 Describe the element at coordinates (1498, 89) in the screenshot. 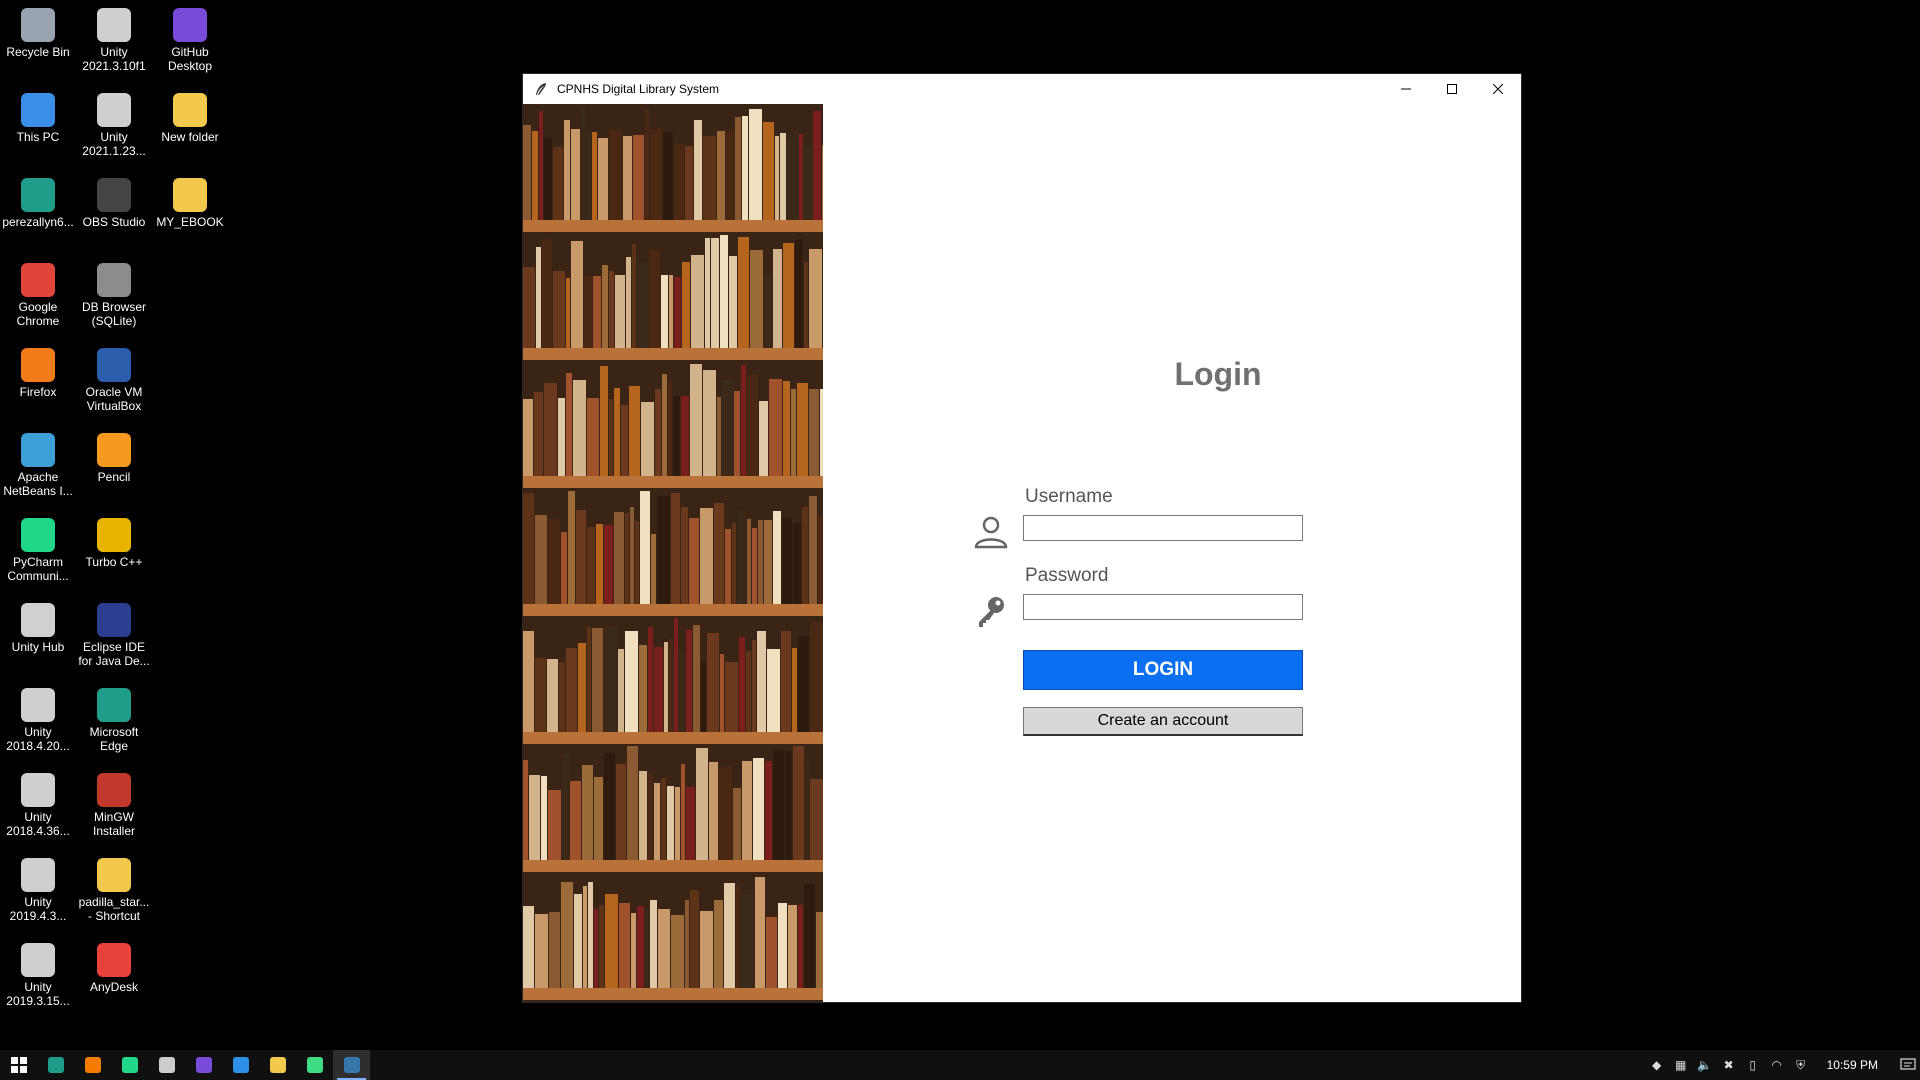

I see `close-button` at that location.